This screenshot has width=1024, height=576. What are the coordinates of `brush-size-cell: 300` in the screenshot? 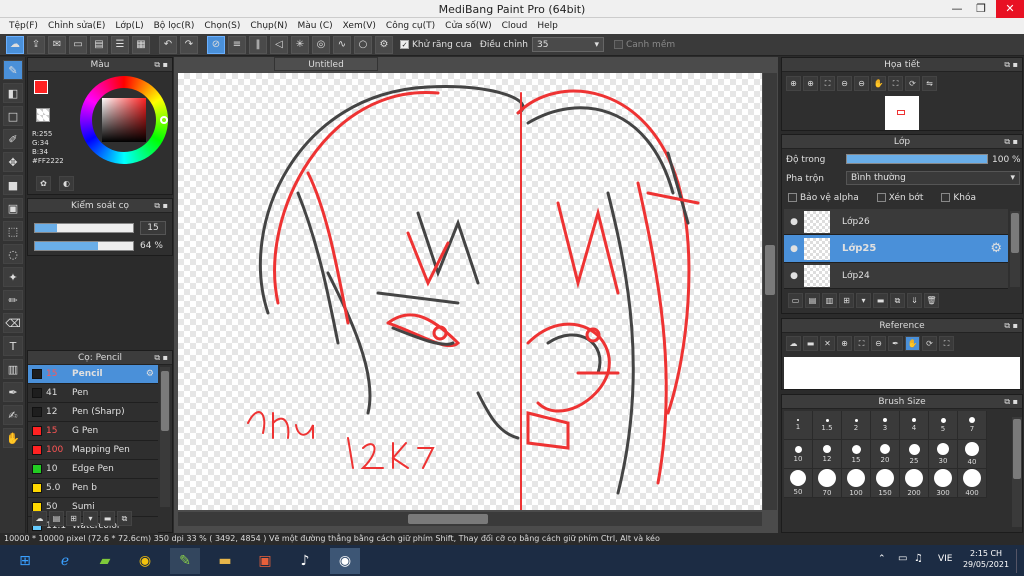 It's located at (943, 483).